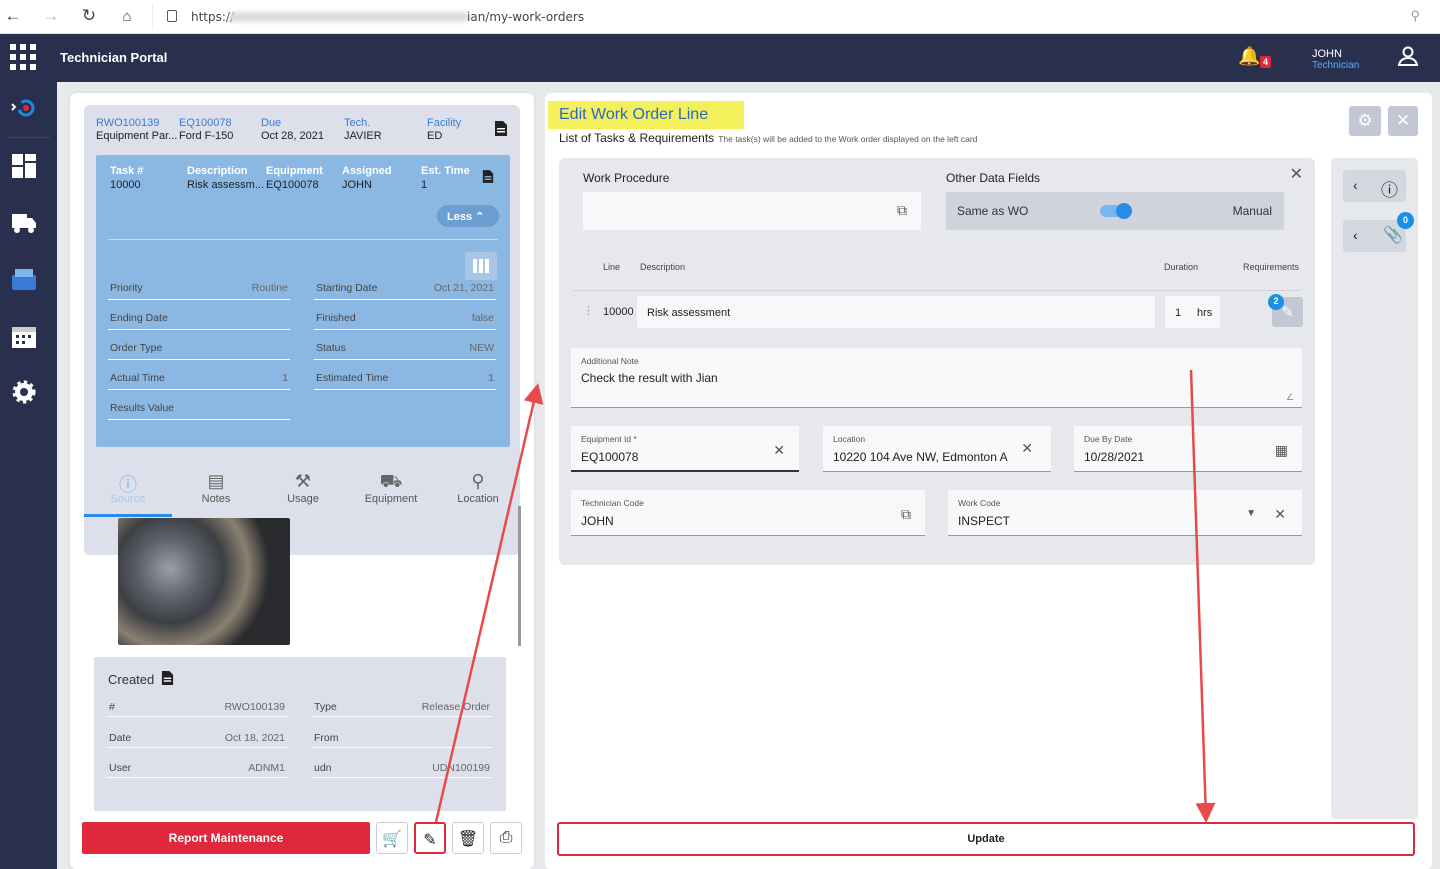 The width and height of the screenshot is (1440, 869). What do you see at coordinates (1249, 56) in the screenshot?
I see `bell-icon: 🔔` at bounding box center [1249, 56].